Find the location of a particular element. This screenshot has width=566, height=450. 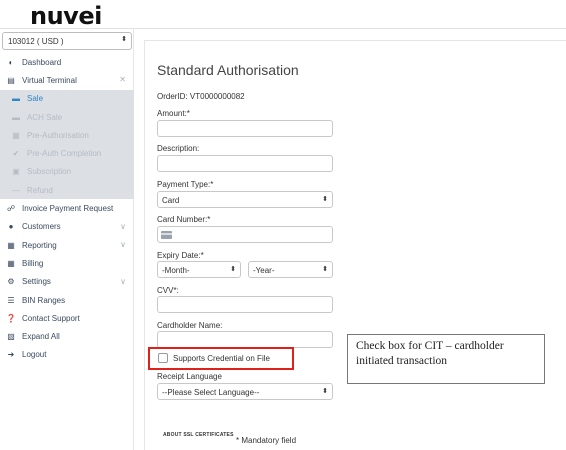

sidebar-item-label: Settings is located at coordinates (36, 282).